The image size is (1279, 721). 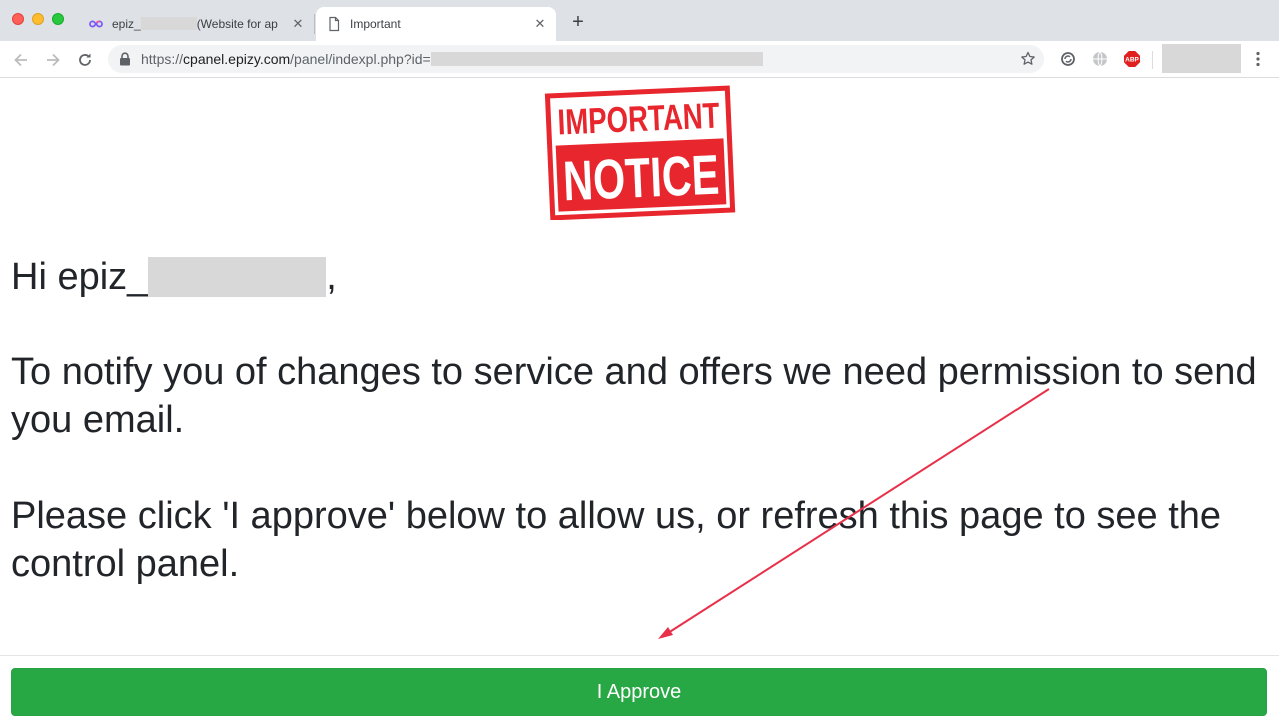 What do you see at coordinates (126, 24) in the screenshot?
I see `tab-title-prefix: epiz_` at bounding box center [126, 24].